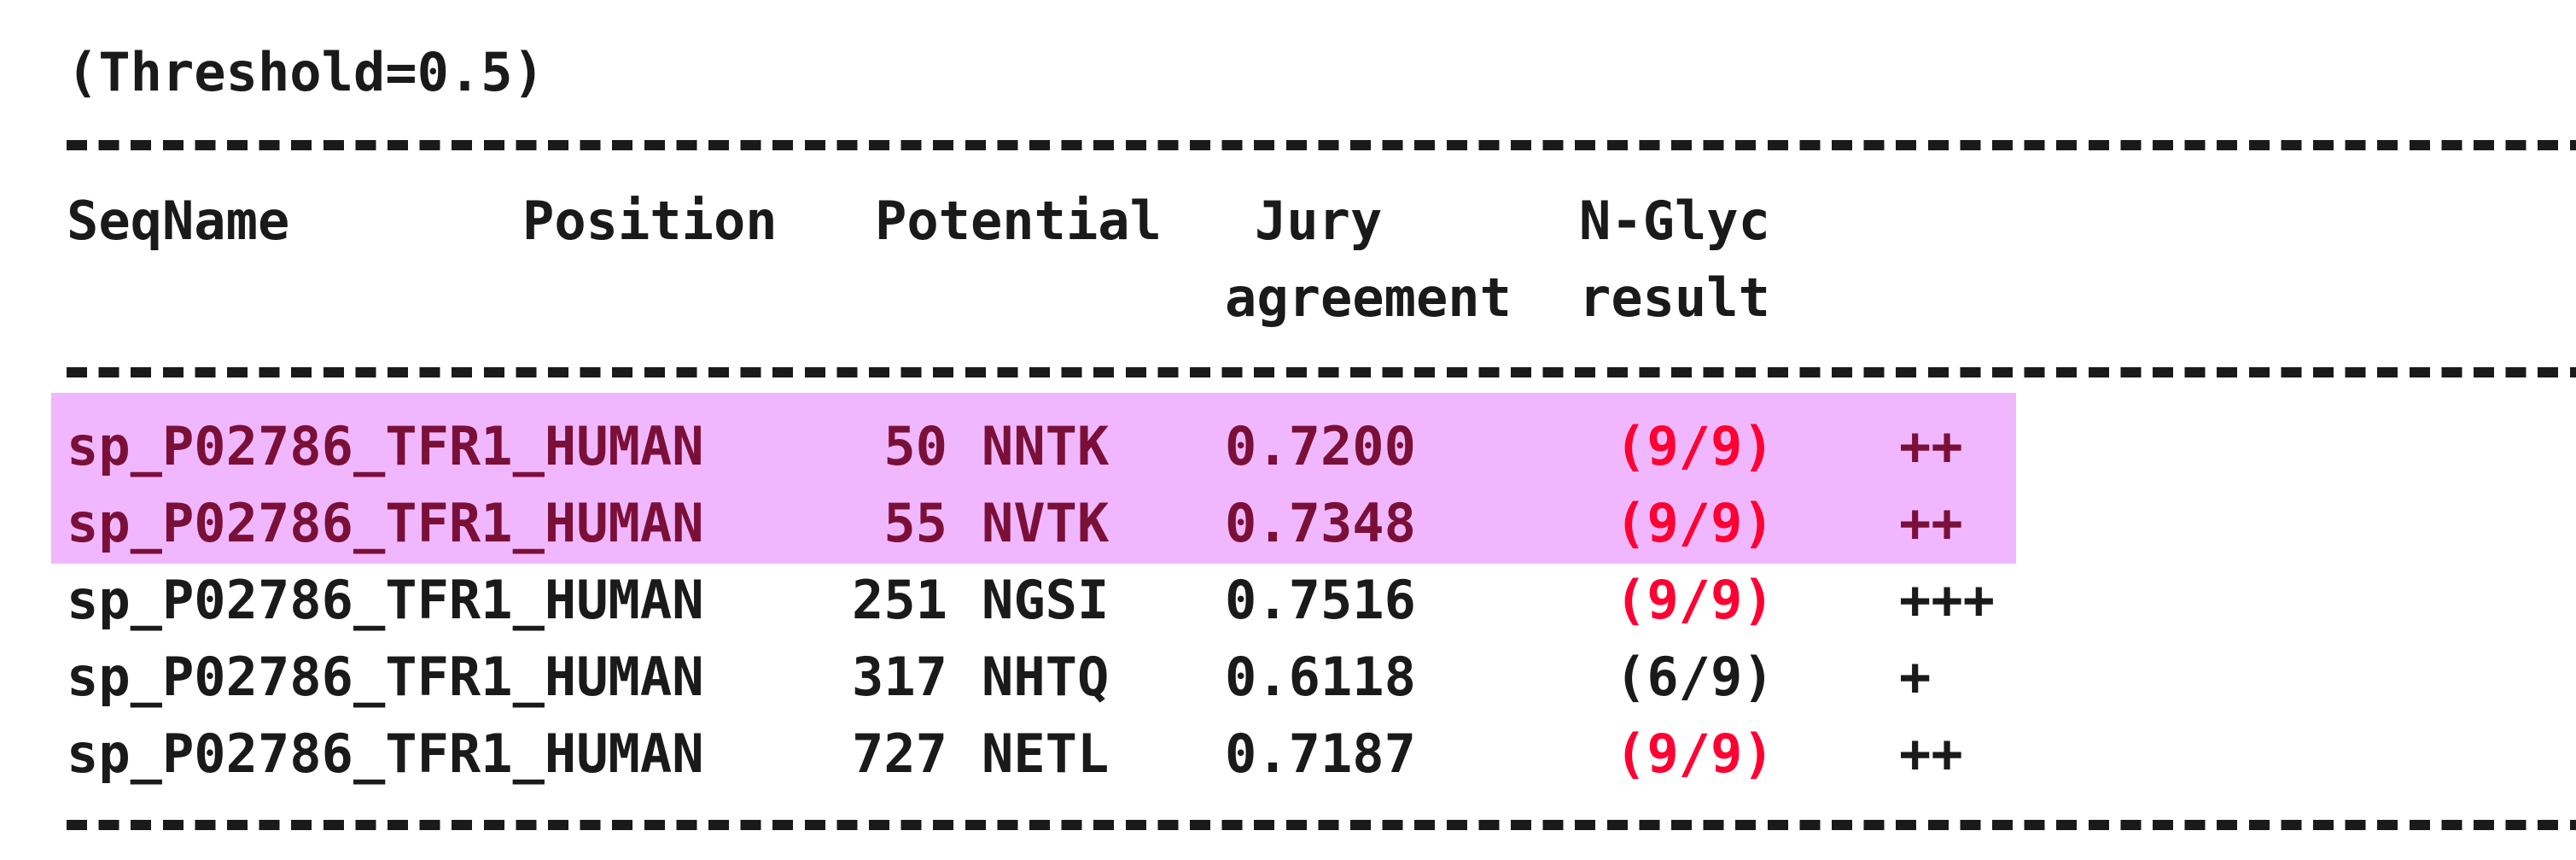 This screenshot has height=860, width=2576. Describe the element at coordinates (650, 221) in the screenshot. I see `header-position: Position` at that location.